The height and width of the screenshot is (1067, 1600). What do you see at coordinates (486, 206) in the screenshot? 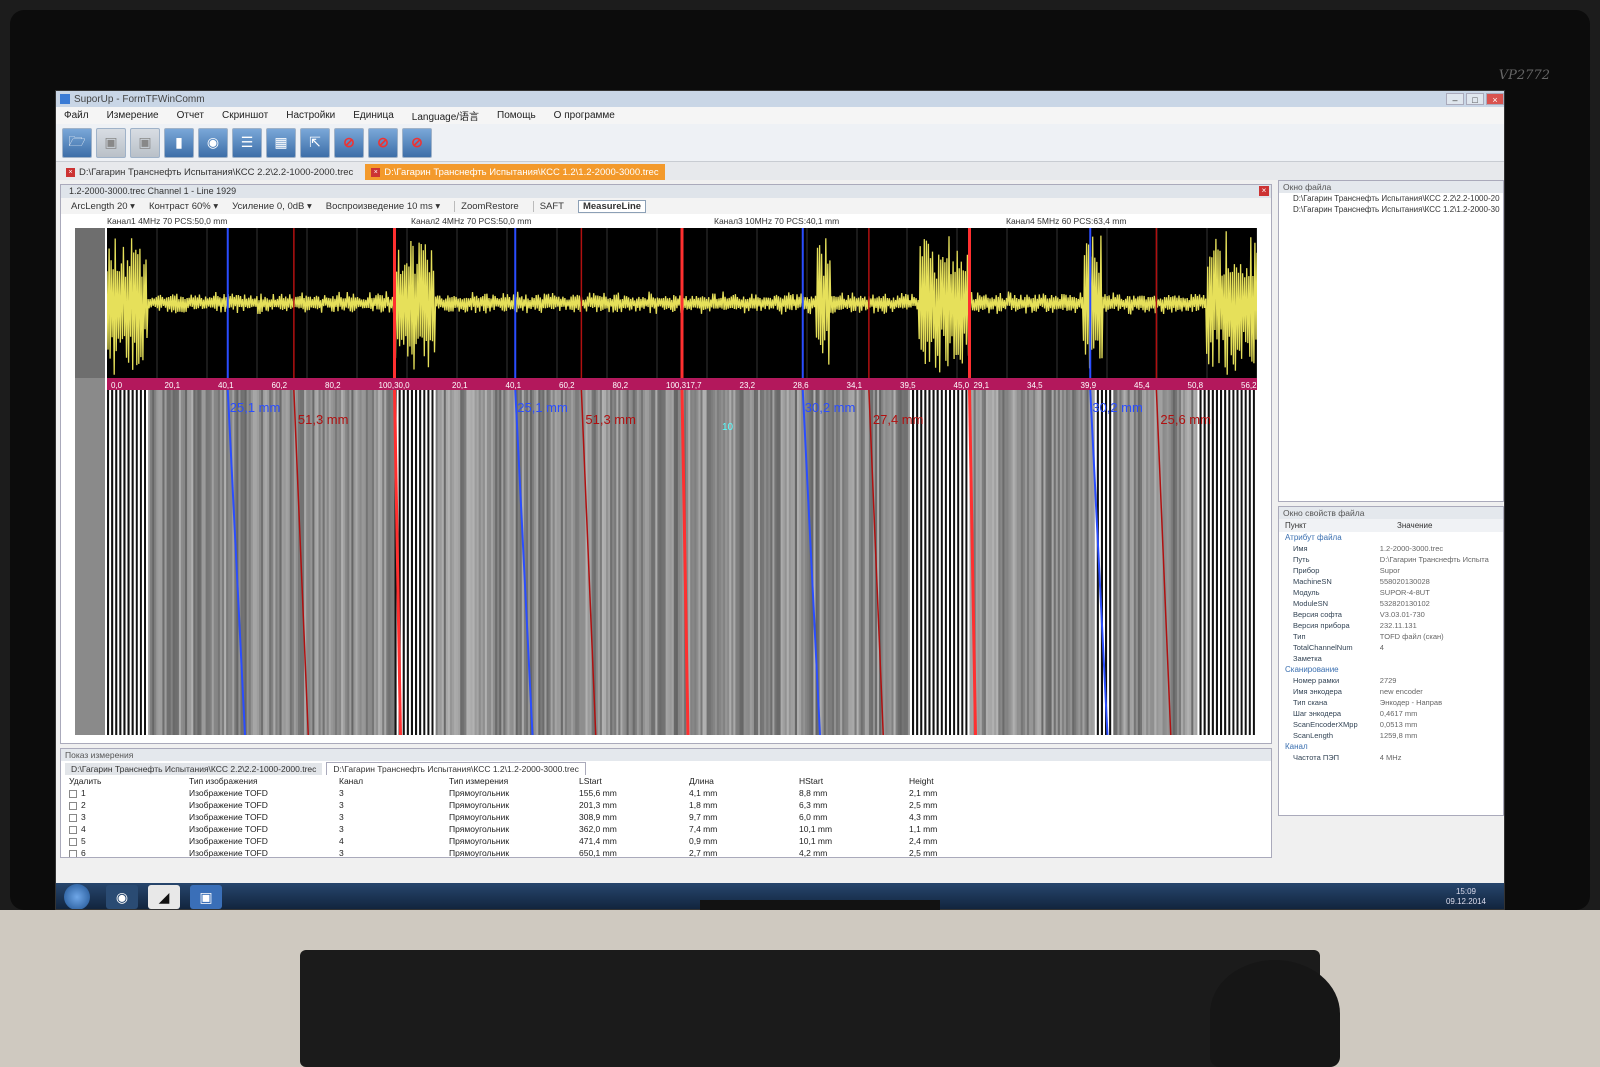
I see `zoom-restore-button: ZoomRestore` at bounding box center [486, 206].